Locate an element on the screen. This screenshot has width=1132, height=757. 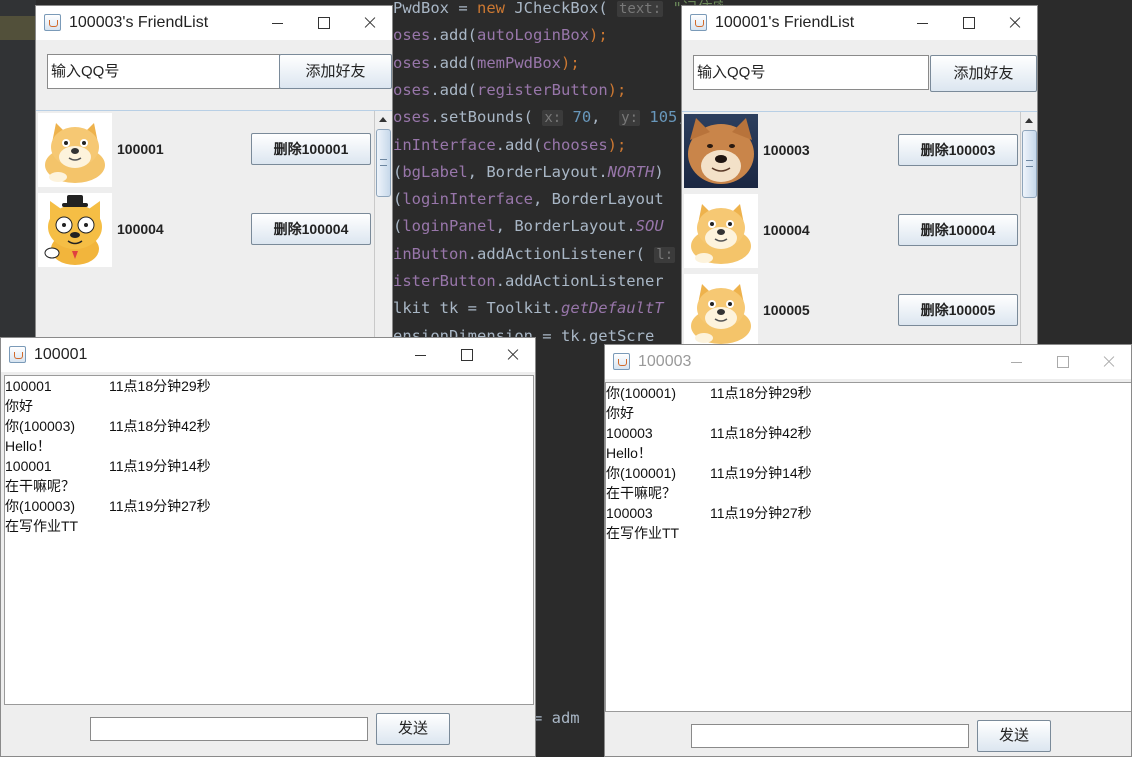
code-token: y: is located at coordinates (630, 118).